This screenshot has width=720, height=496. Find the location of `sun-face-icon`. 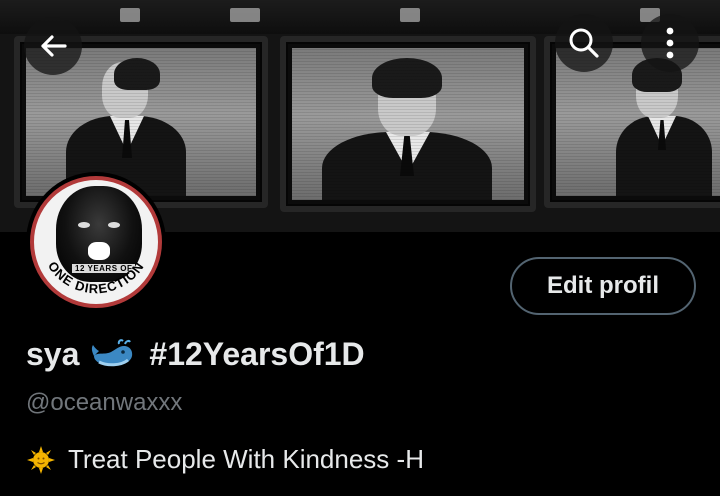

sun-face-icon is located at coordinates (41, 459).